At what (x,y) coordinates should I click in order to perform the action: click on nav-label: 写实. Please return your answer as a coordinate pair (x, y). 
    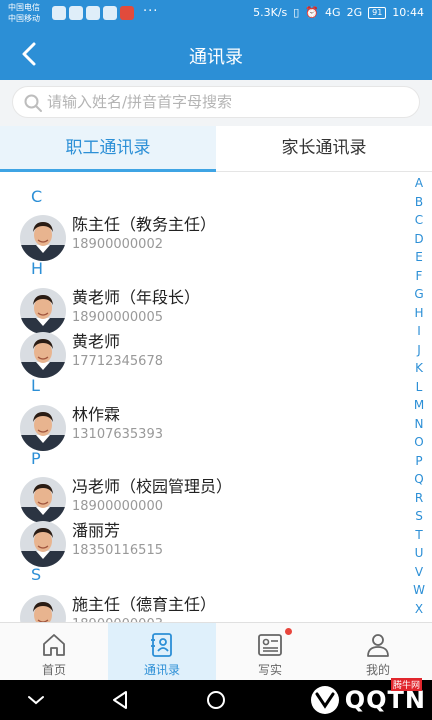
    Looking at the image, I should click on (269, 670).